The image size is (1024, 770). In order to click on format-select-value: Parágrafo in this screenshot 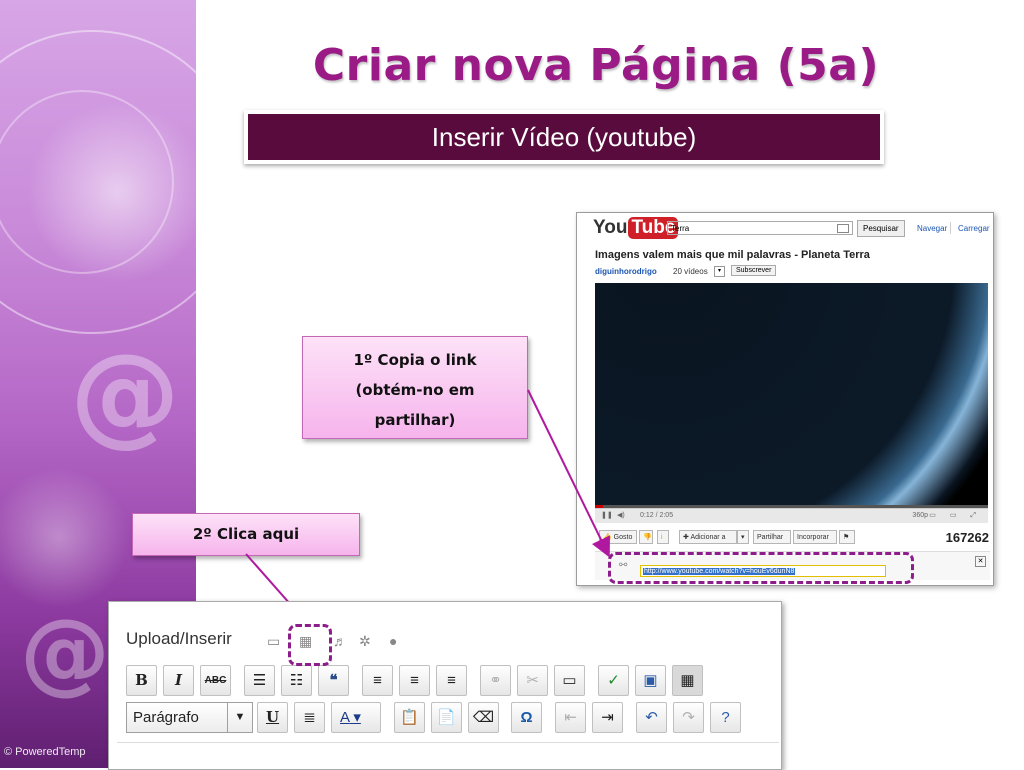, I will do `click(166, 717)`.